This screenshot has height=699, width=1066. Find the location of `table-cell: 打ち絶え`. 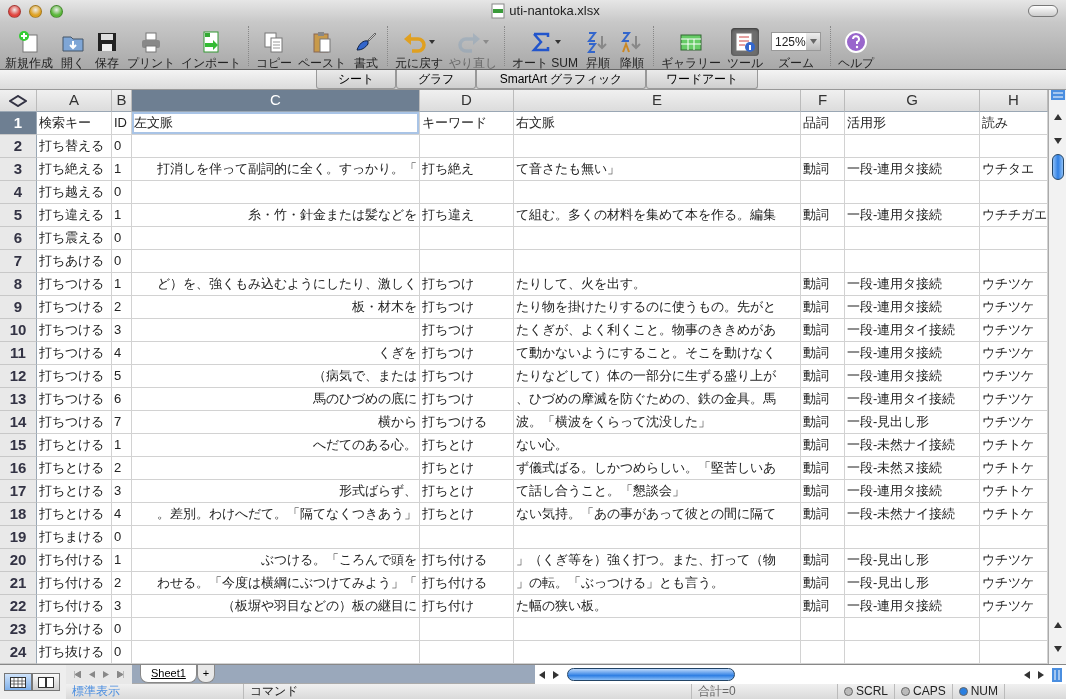

table-cell: 打ち絶え is located at coordinates (467, 169).